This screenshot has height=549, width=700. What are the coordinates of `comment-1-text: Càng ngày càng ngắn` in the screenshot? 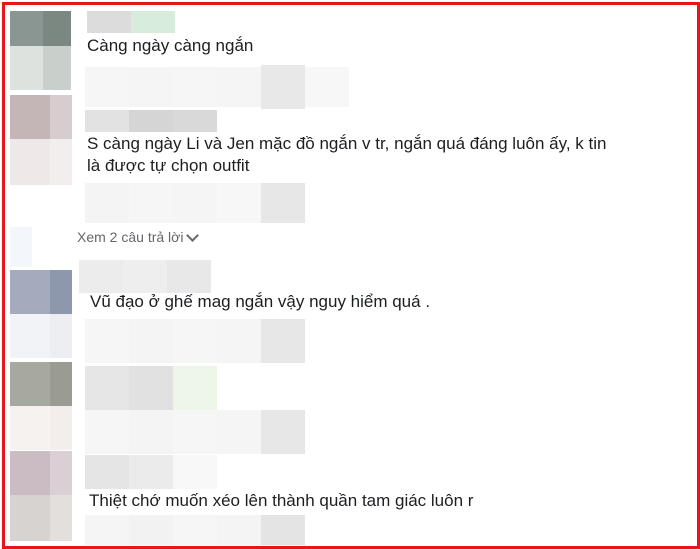 It's located at (170, 45).